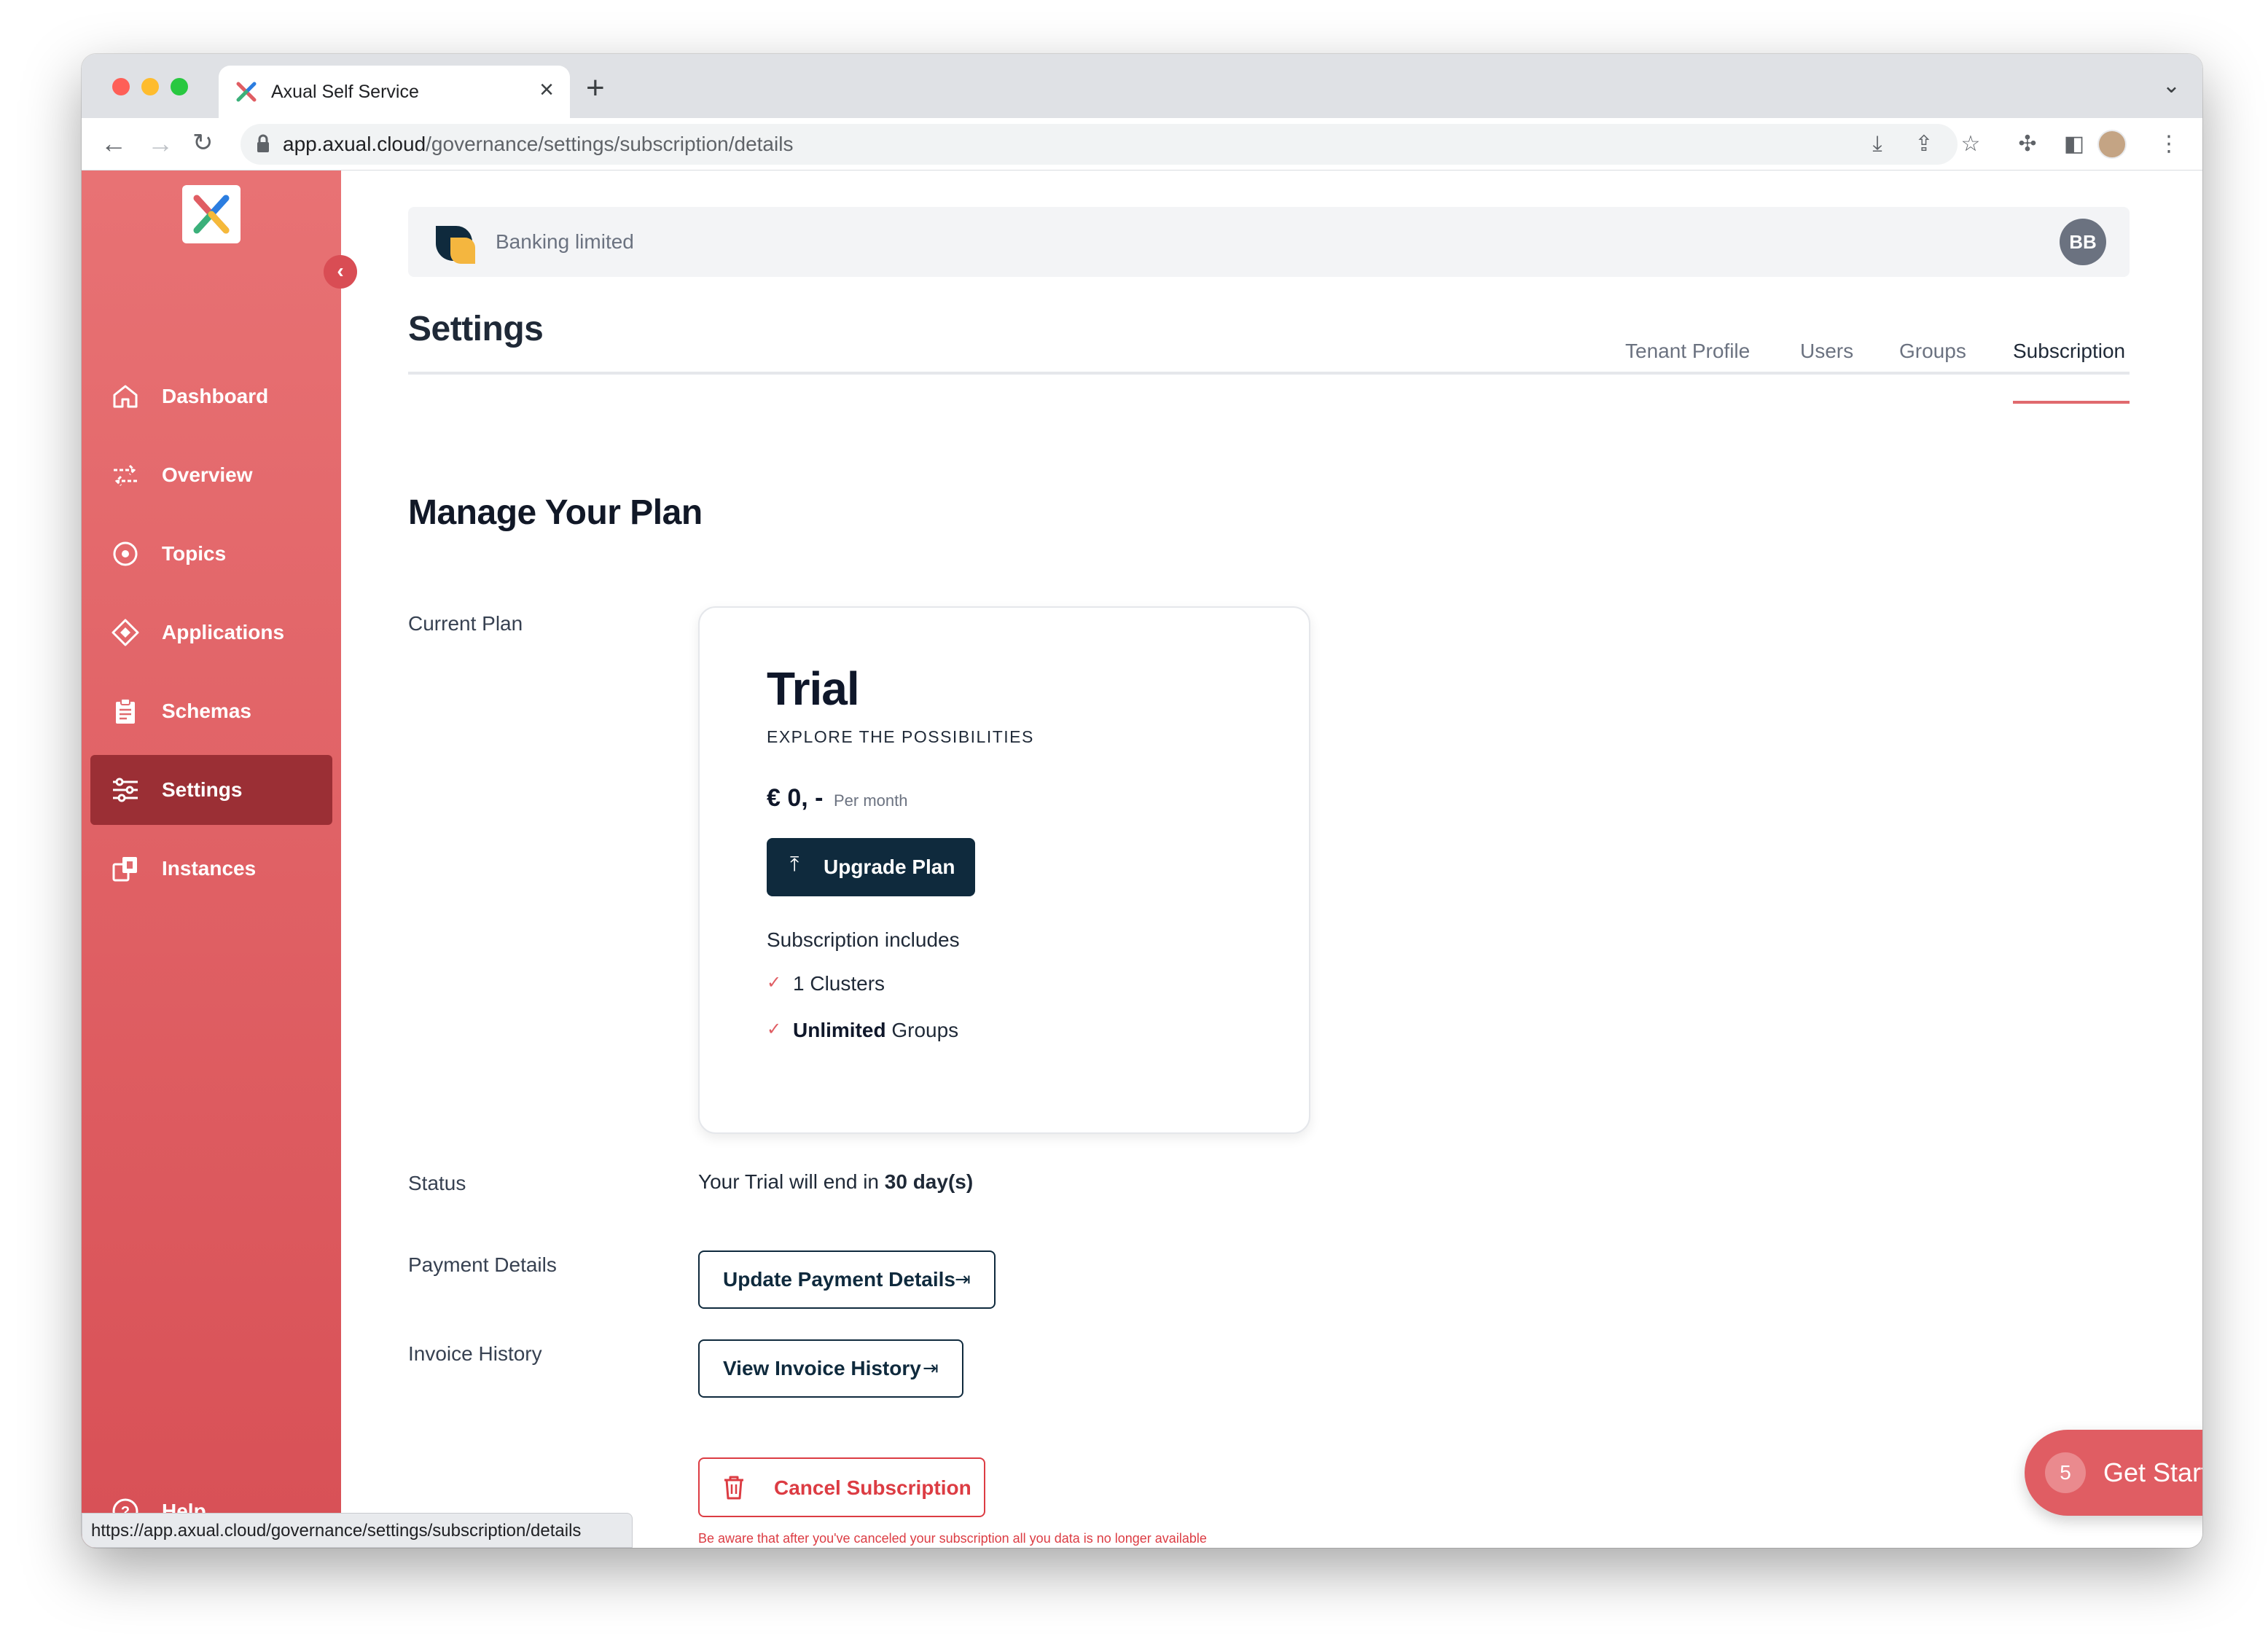 The image size is (2268, 1644). What do you see at coordinates (733, 1488) in the screenshot?
I see `trash-icon` at bounding box center [733, 1488].